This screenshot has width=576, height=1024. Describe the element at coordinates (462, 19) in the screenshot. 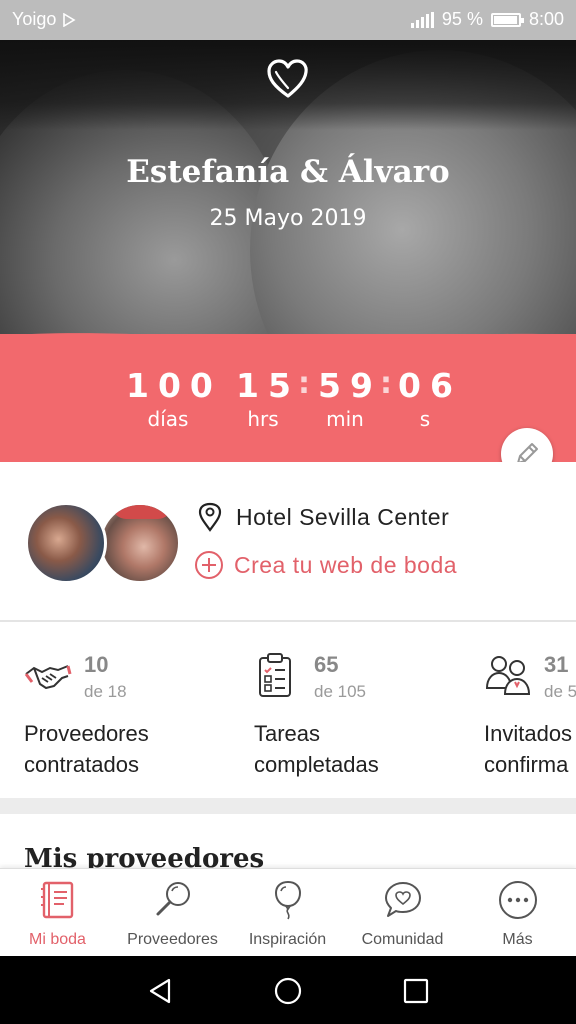

I see `battery-percent: 95 %` at that location.